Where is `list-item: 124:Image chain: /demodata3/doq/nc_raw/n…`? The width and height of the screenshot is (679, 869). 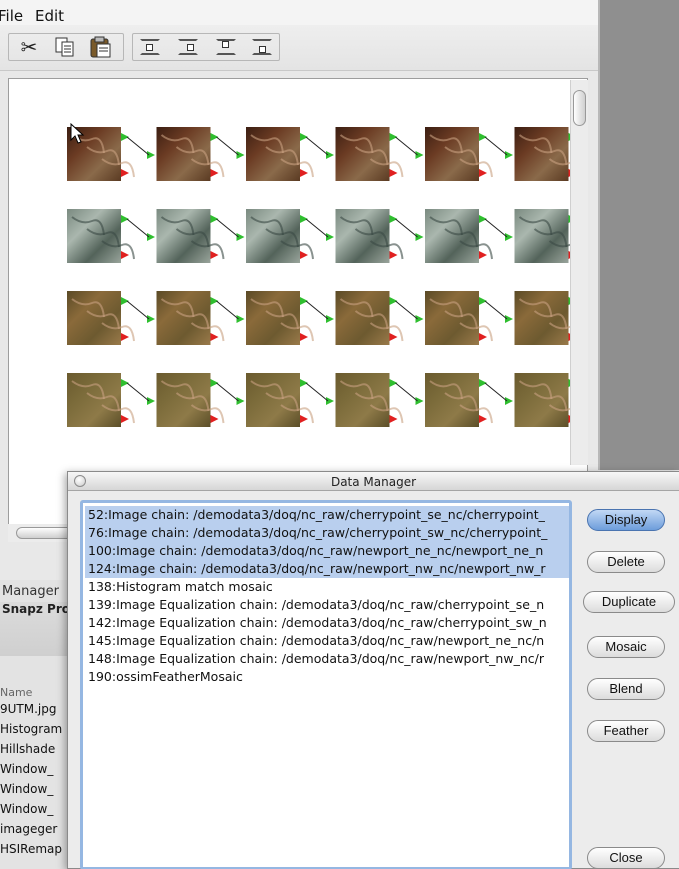 list-item: 124:Image chain: /demodata3/doq/nc_raw/n… is located at coordinates (327, 569).